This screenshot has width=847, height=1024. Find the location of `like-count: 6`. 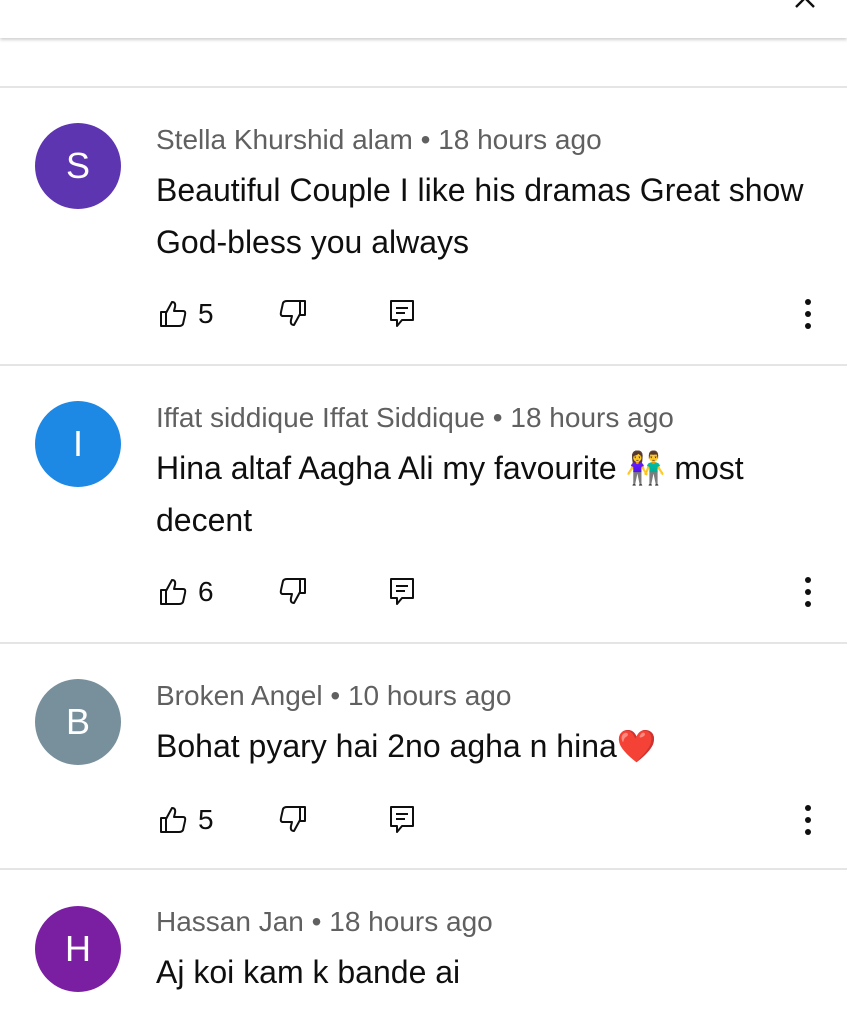

like-count: 6 is located at coordinates (206, 591).